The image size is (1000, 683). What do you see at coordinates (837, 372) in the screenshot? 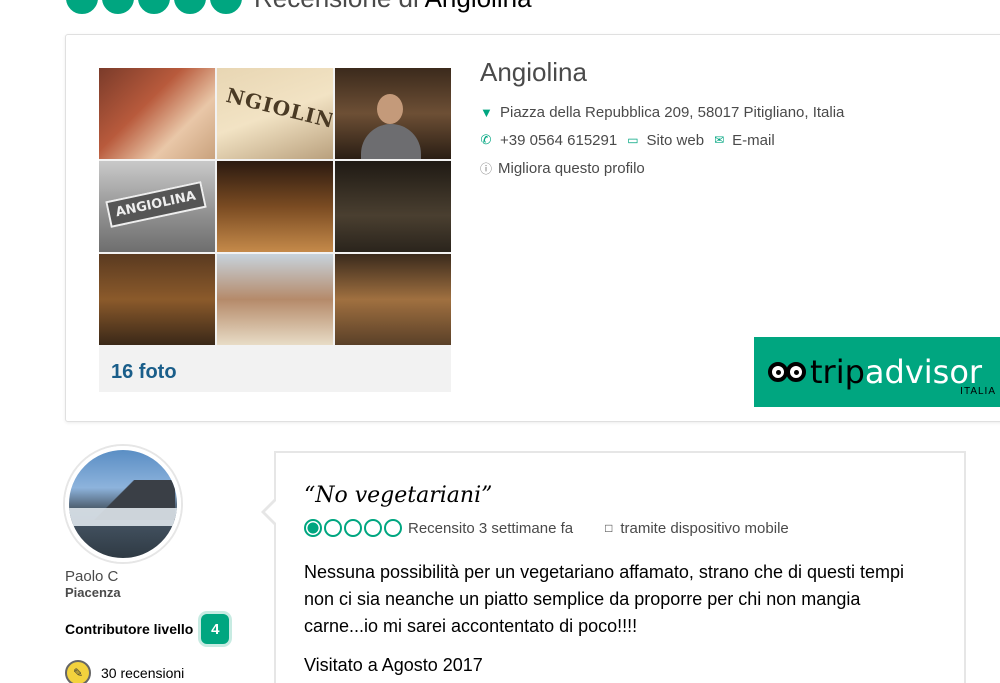
I see `logo-trip-text: trip` at bounding box center [837, 372].